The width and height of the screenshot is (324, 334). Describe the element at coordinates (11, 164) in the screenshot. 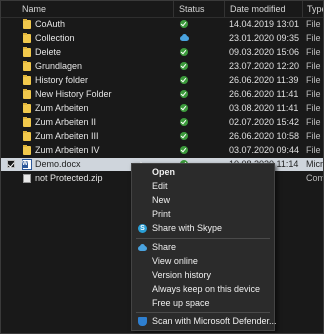

I see `row-checkbox` at that location.